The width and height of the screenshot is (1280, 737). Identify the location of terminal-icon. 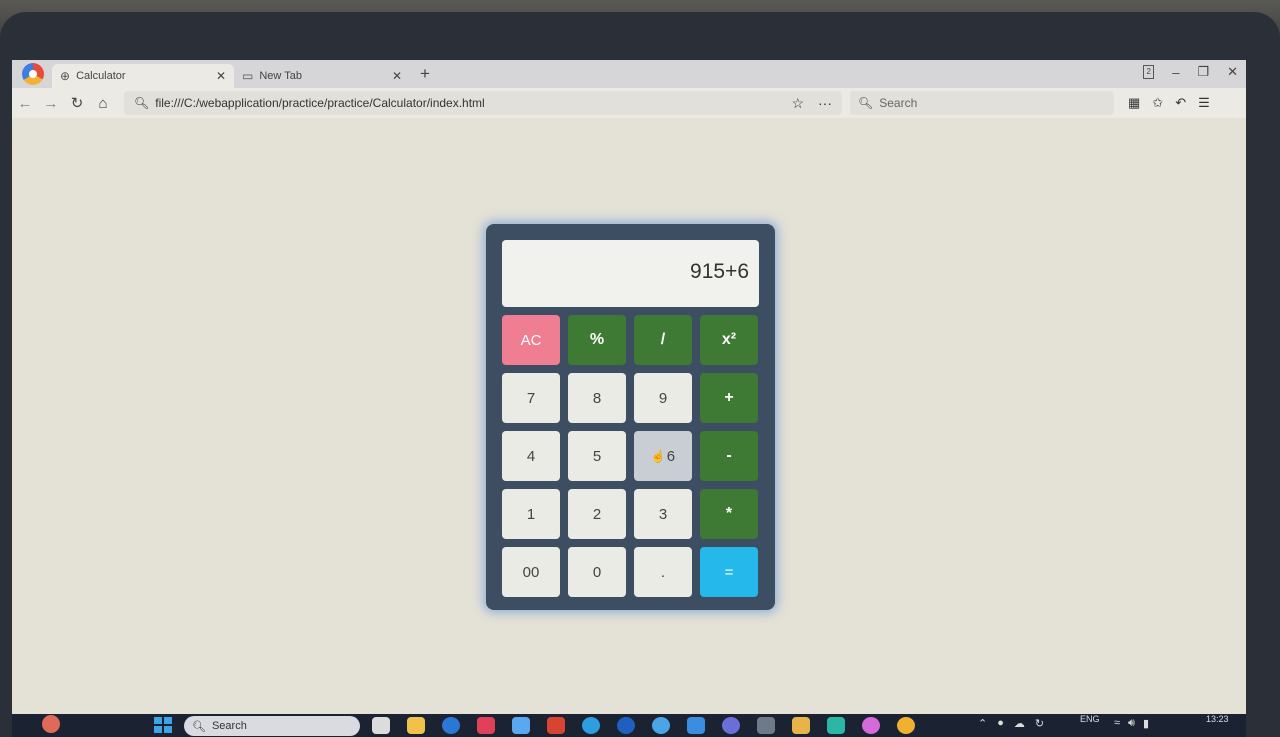
(766, 725).